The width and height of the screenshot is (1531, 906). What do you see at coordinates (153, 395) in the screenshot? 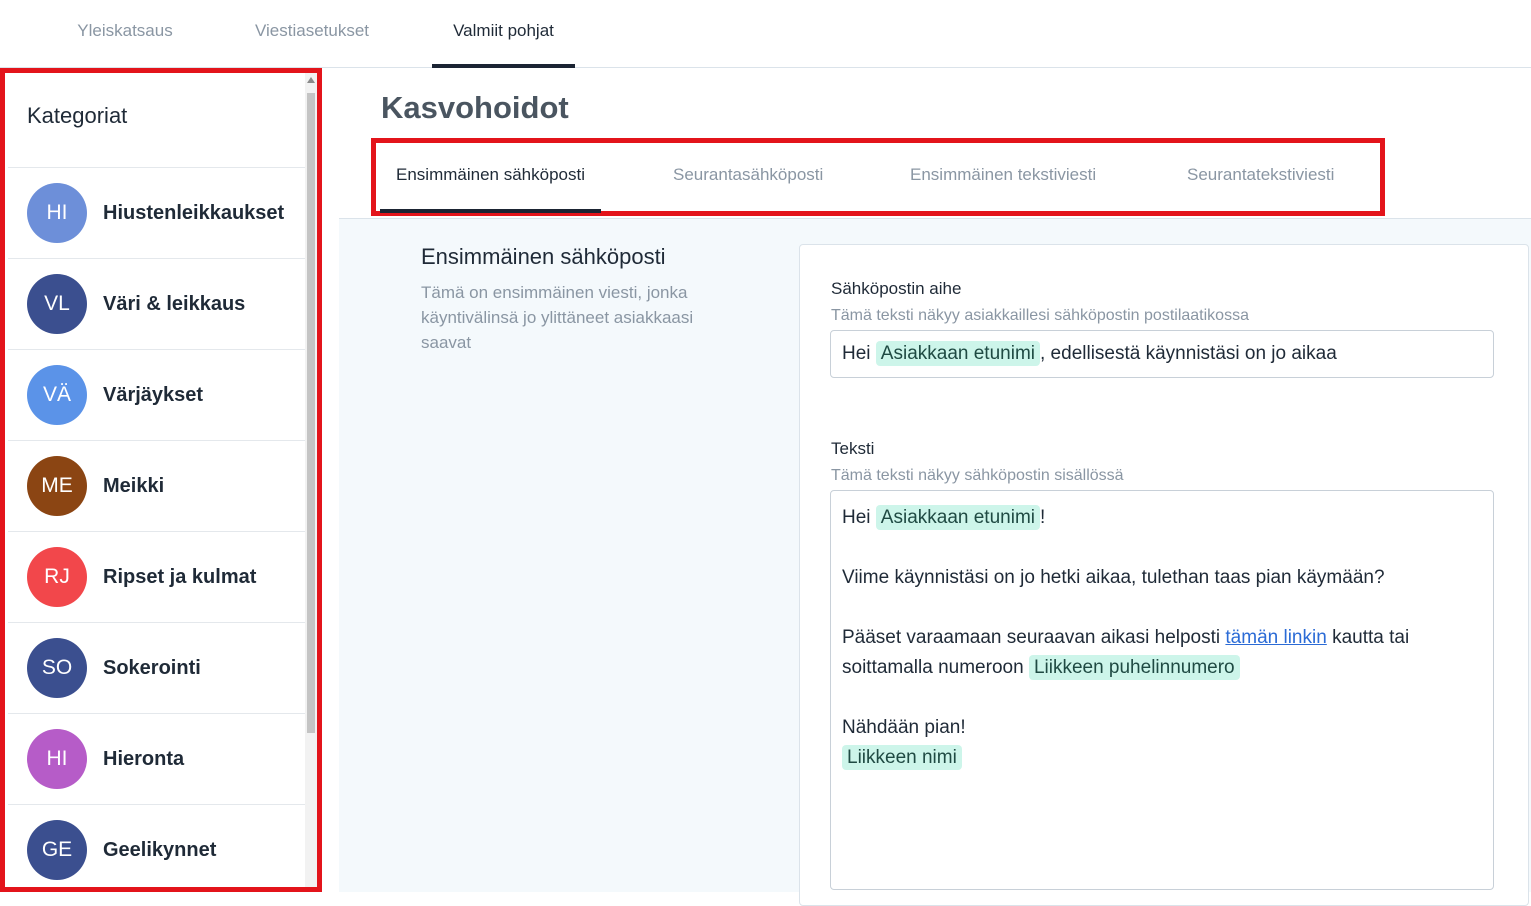
I see `sidebar-item-label: Värjäykset` at bounding box center [153, 395].